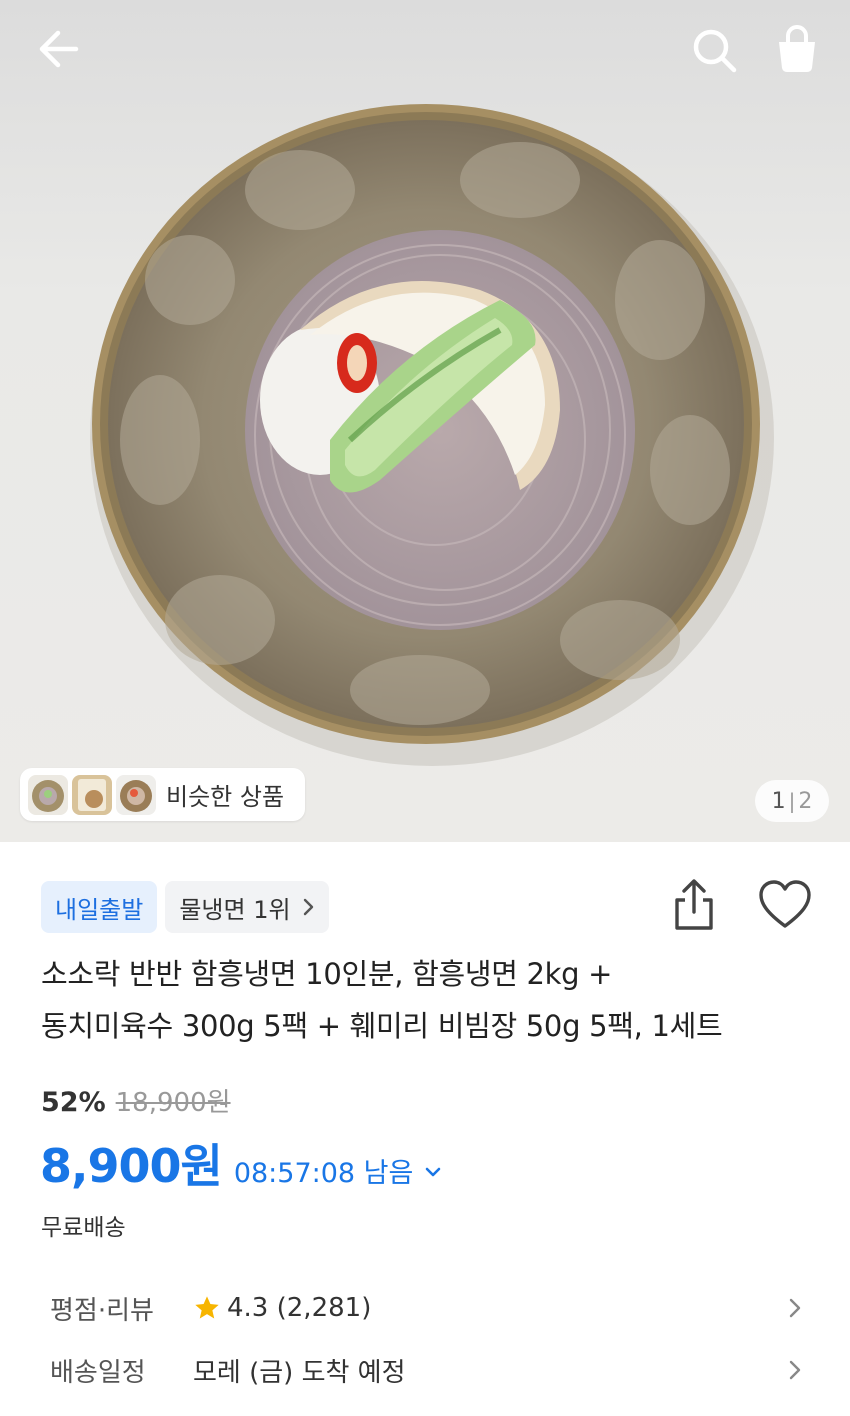 This screenshot has width=850, height=1416. I want to click on rating-review-row: 평점·리뷰 4.3 (2,281), so click(425, 1308).